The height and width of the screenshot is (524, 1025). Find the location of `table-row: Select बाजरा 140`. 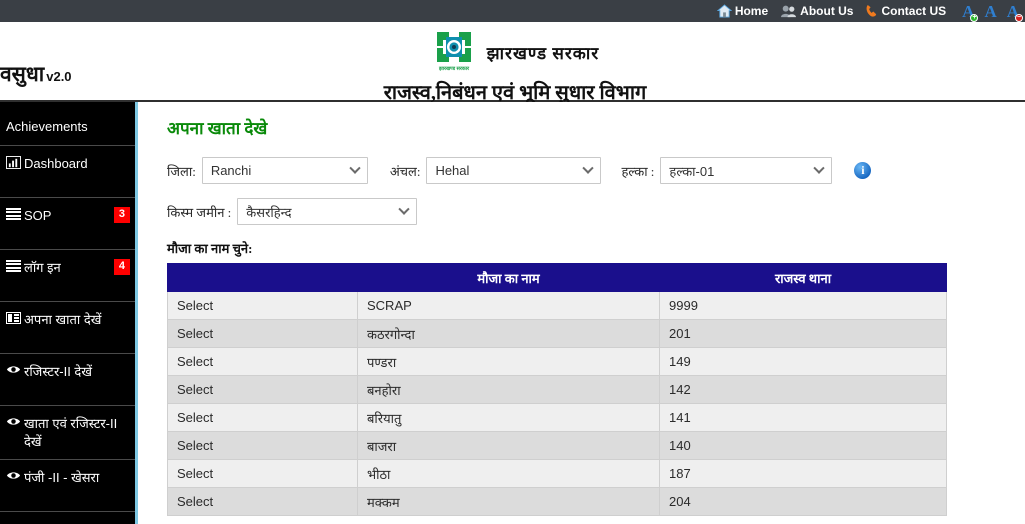

table-row: Select बाजरा 140 is located at coordinates (557, 445).